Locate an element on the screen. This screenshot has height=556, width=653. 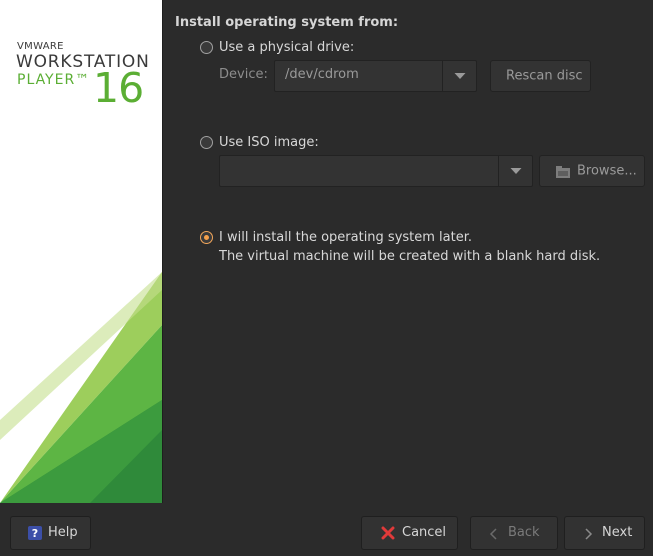
help-button: ? Help is located at coordinates (50, 533).